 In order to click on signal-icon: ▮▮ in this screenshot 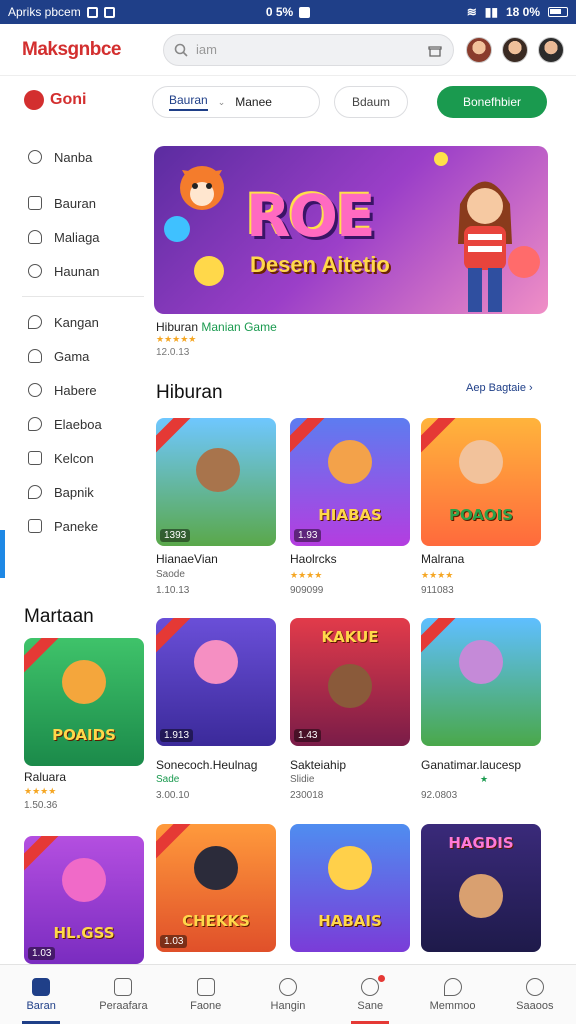, I will do `click(491, 12)`.